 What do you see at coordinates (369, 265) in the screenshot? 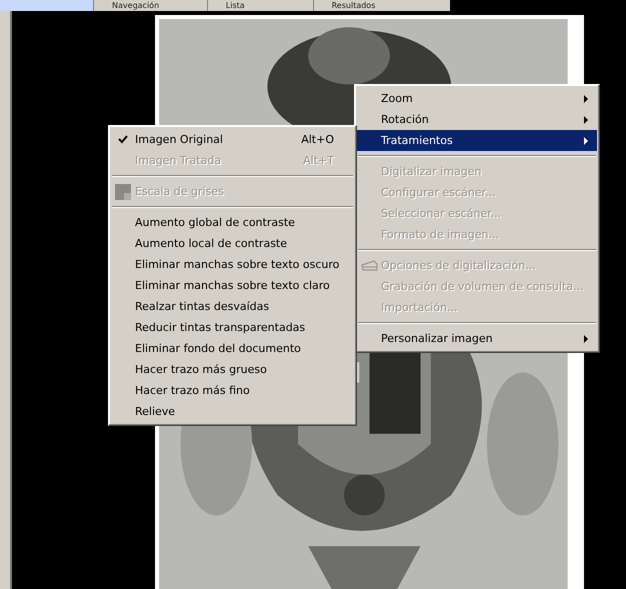
I see `scanner-icon` at bounding box center [369, 265].